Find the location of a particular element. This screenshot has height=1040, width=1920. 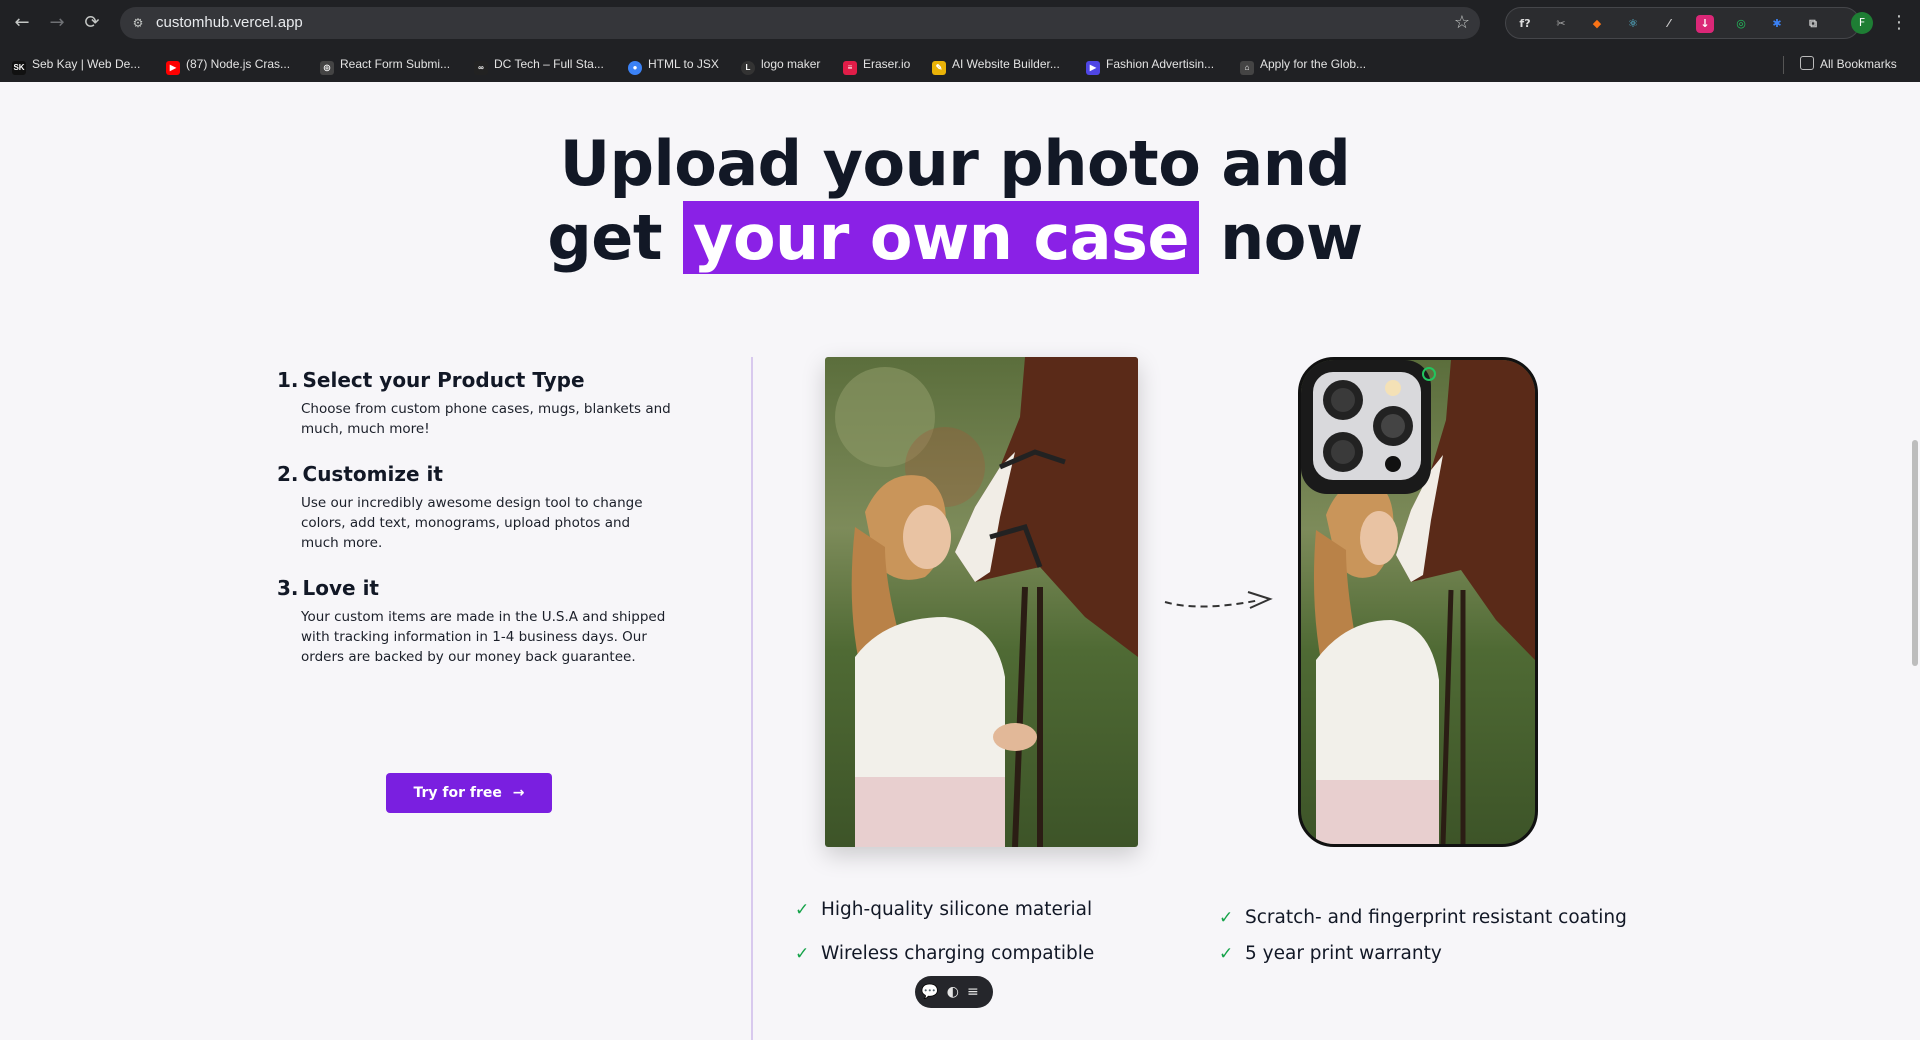

site-info-icon: ⚙ is located at coordinates (138, 23).